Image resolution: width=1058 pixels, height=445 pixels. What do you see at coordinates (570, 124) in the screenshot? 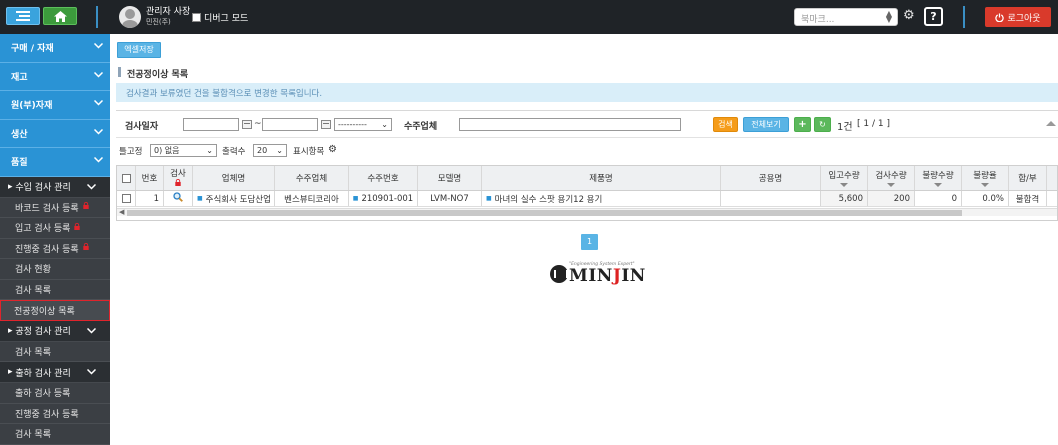
I see `customer-input` at bounding box center [570, 124].